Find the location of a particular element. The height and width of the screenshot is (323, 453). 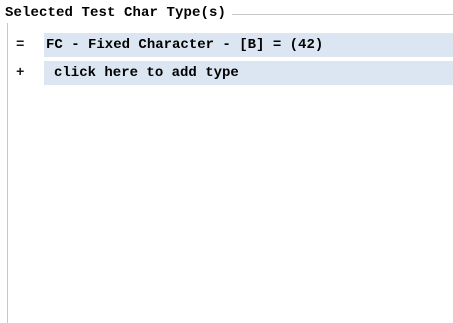

add-type-row: + click here to add type is located at coordinates (233, 73).